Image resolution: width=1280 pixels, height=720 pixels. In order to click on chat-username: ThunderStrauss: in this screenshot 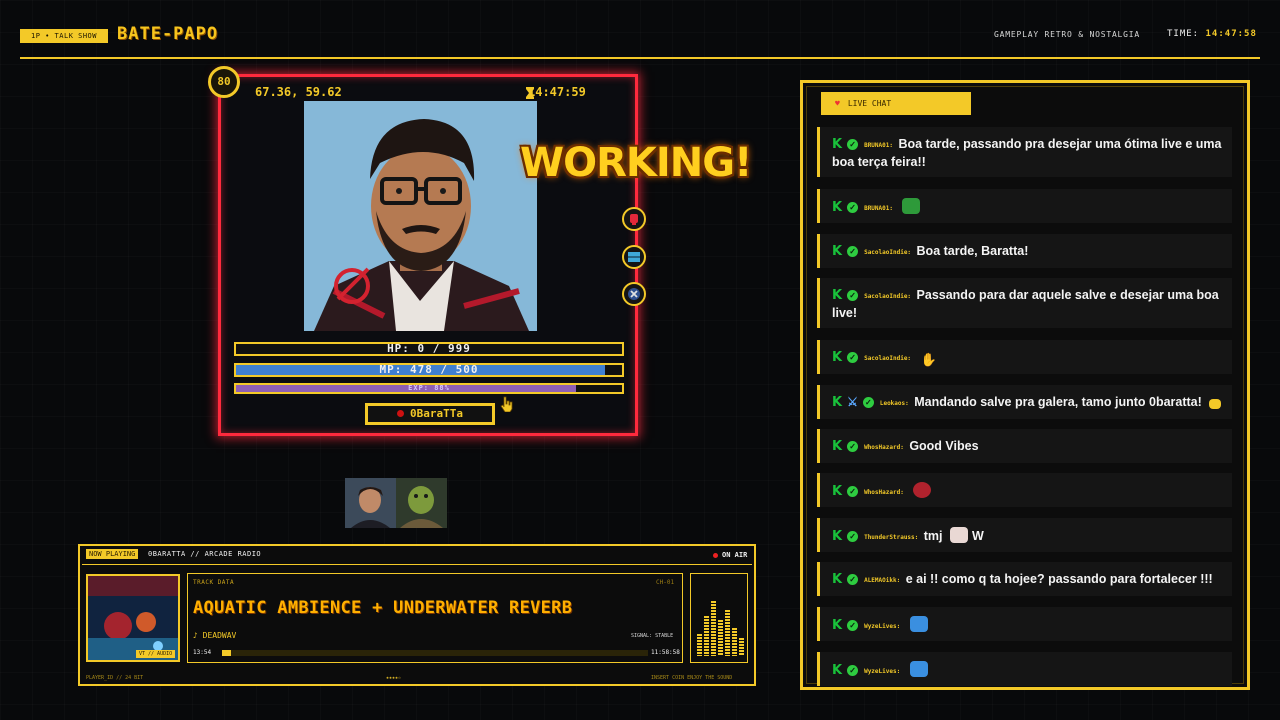, I will do `click(891, 537)`.